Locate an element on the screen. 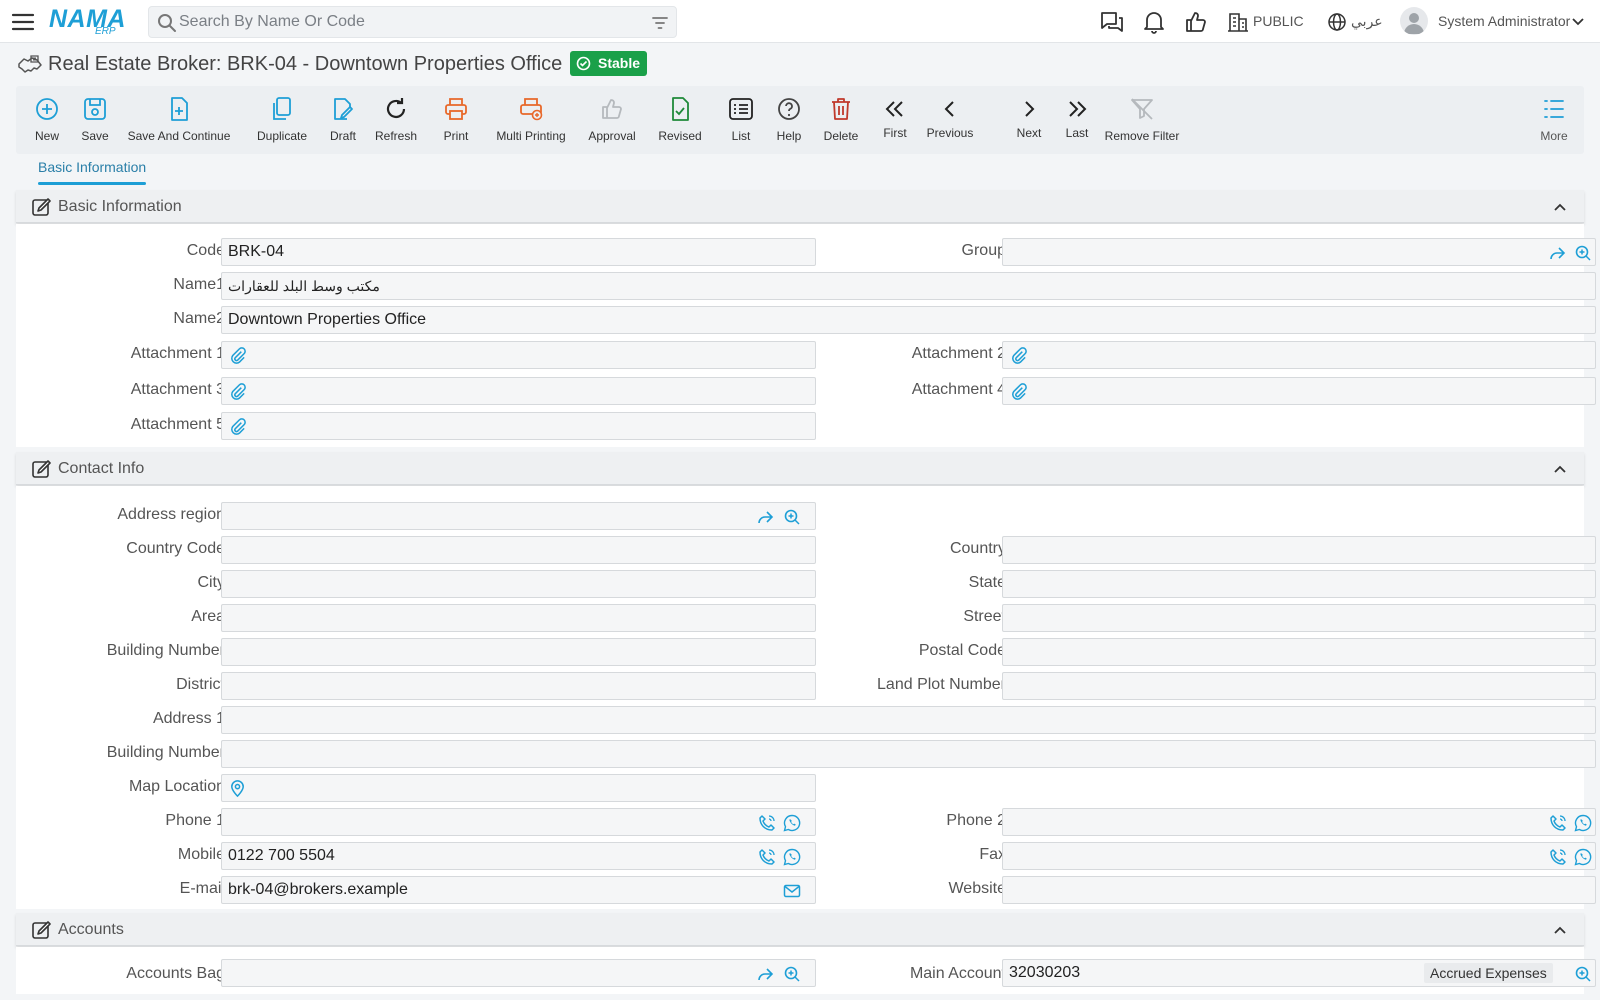 The height and width of the screenshot is (1000, 1600). state-field is located at coordinates (1299, 584).